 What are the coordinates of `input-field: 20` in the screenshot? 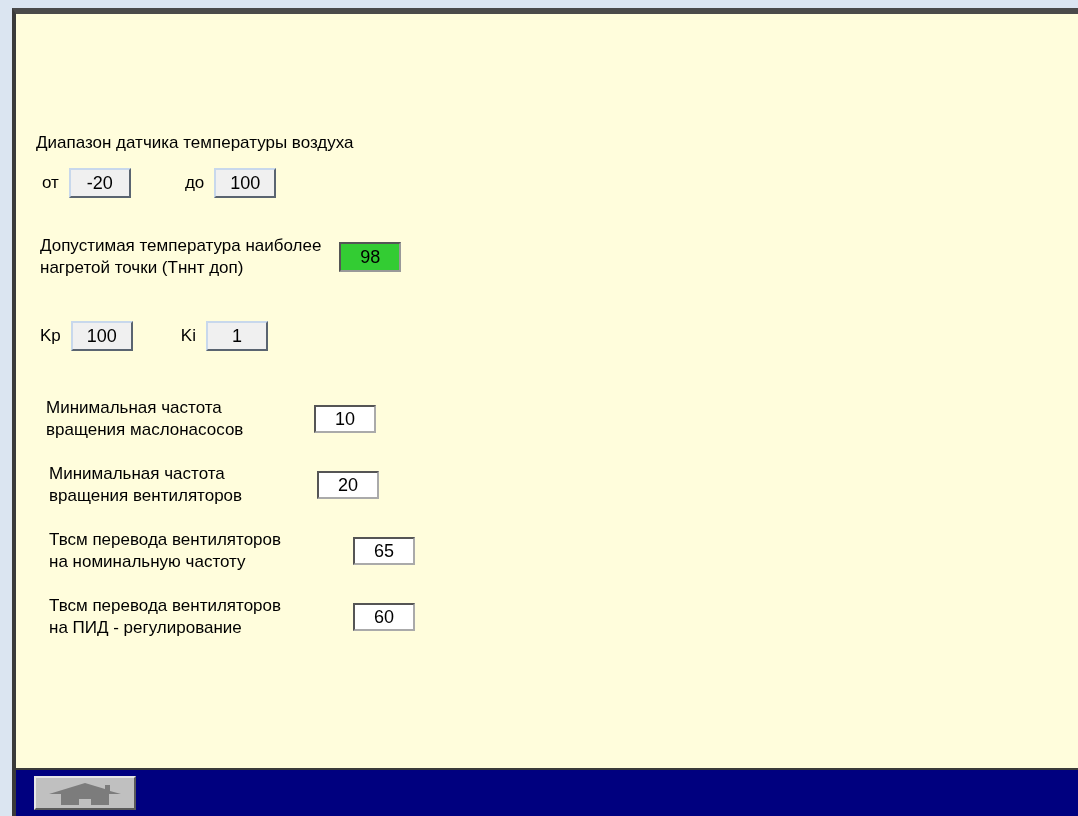 It's located at (348, 485).